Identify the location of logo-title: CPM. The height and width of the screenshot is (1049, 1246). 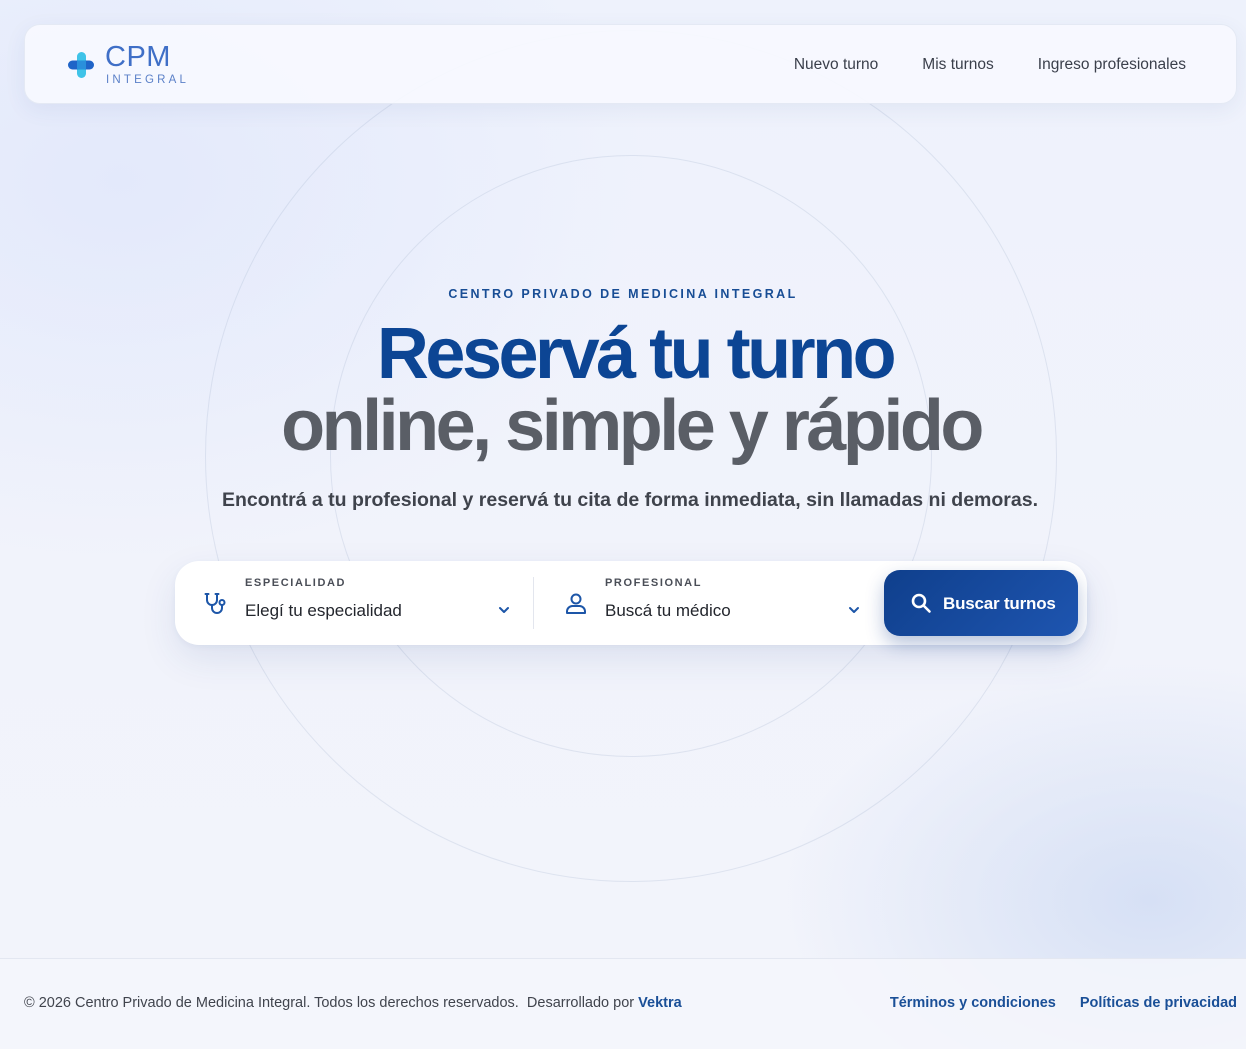
(138, 57).